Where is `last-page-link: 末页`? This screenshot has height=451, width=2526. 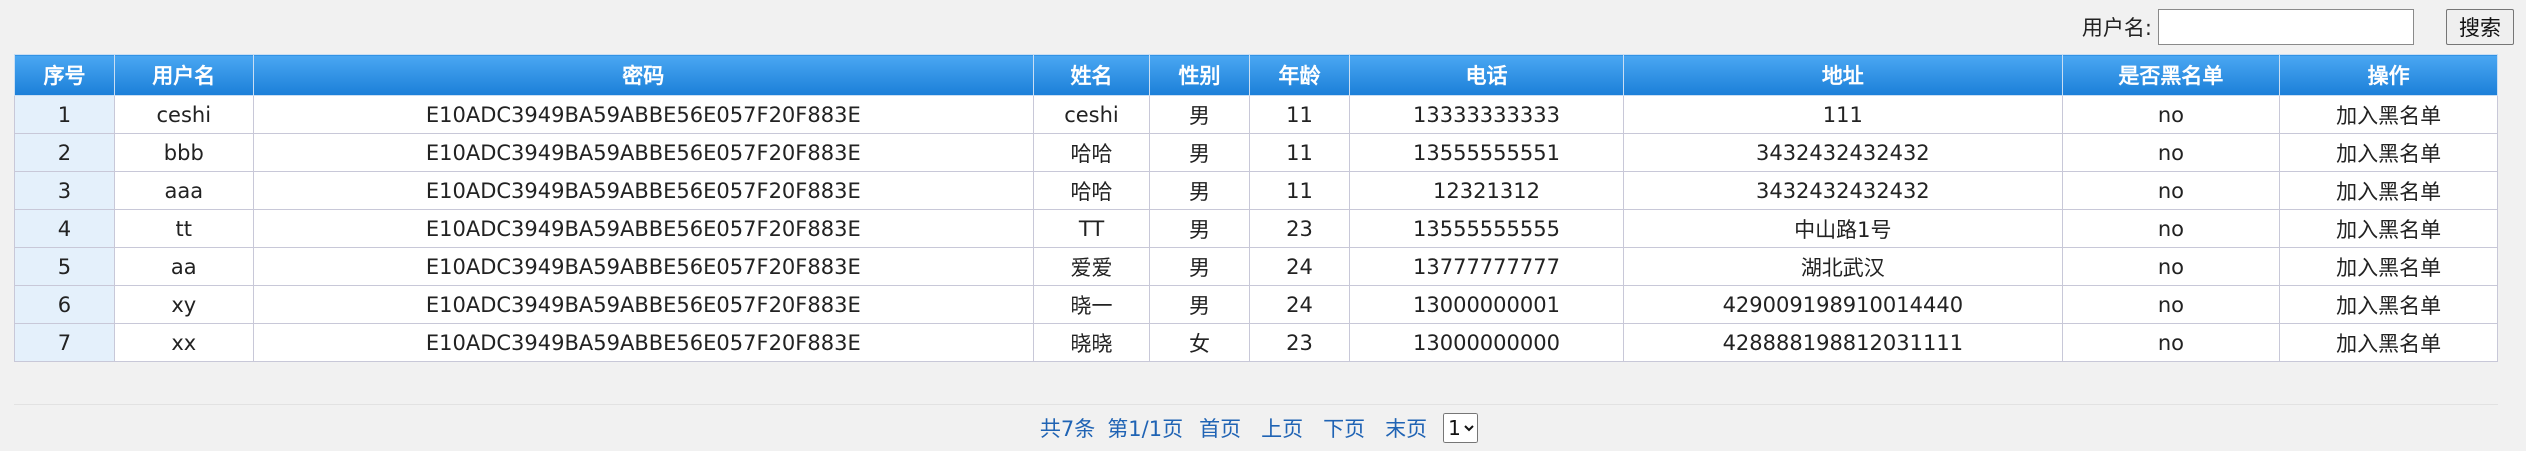 last-page-link: 末页 is located at coordinates (1406, 428).